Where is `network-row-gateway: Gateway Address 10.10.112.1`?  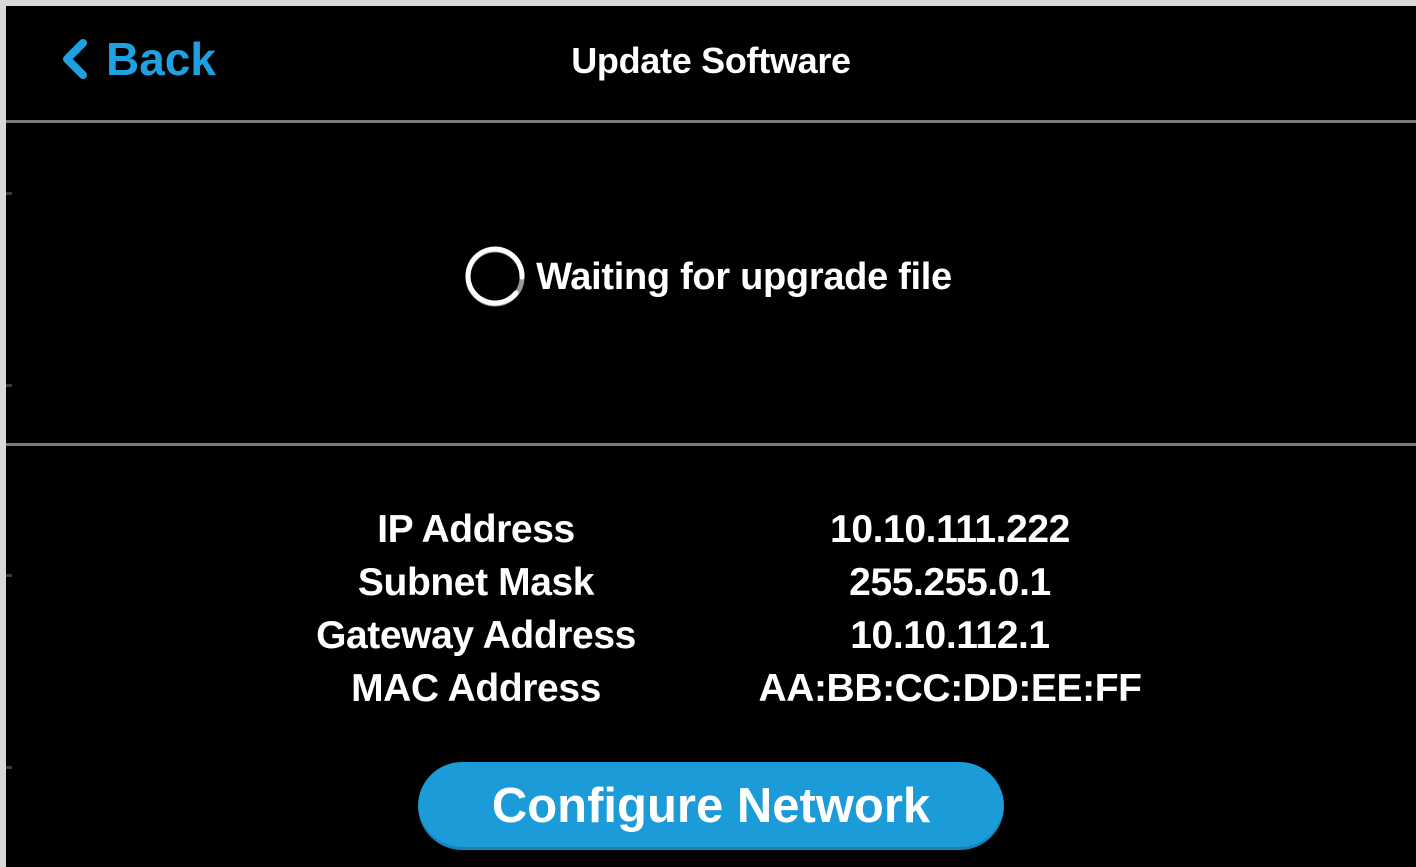
network-row-gateway: Gateway Address 10.10.112.1 is located at coordinates (708, 640).